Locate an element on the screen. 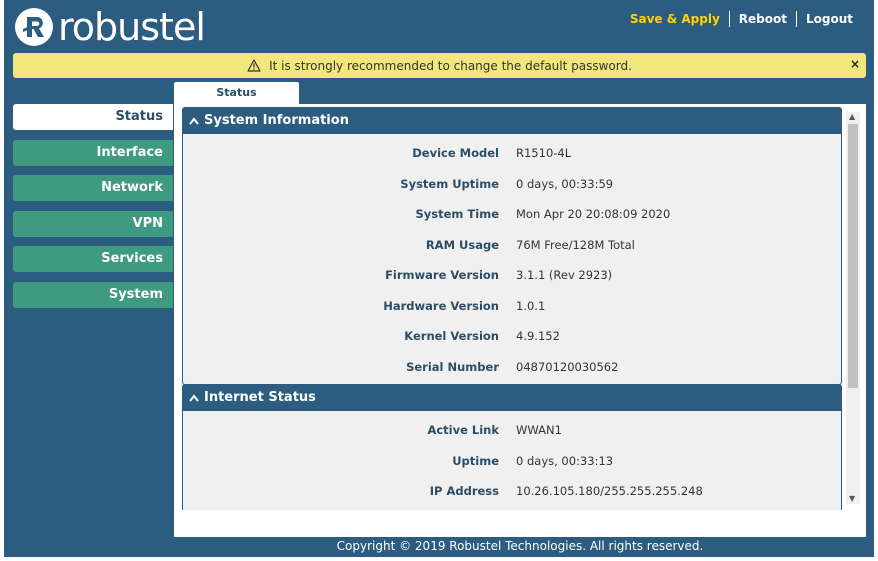 Image resolution: width=878 pixels, height=561 pixels. info-label: Active Link is located at coordinates (463, 430).